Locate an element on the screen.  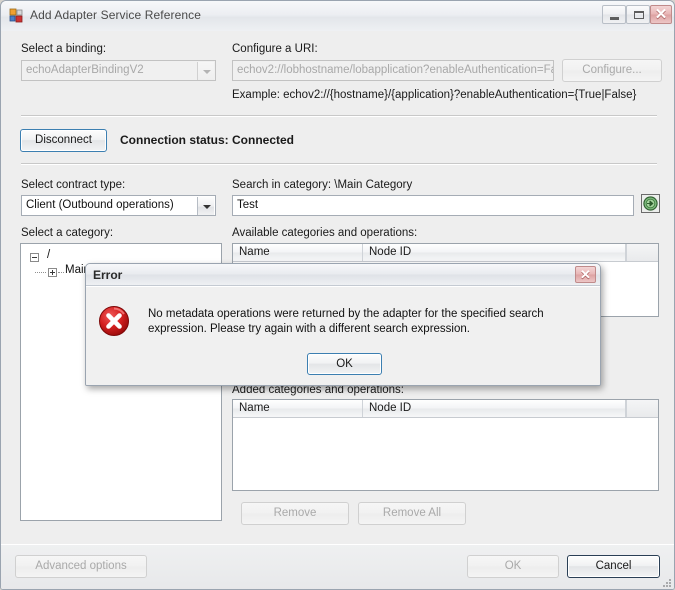
maximize-button is located at coordinates (638, 14).